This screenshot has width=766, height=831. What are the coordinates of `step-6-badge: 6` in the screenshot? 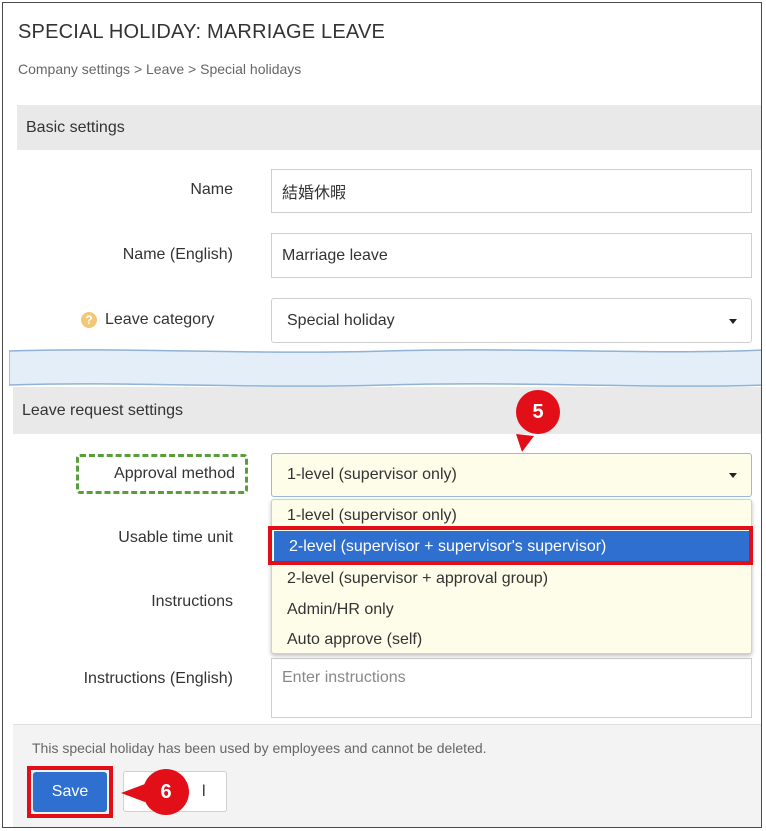 It's located at (166, 792).